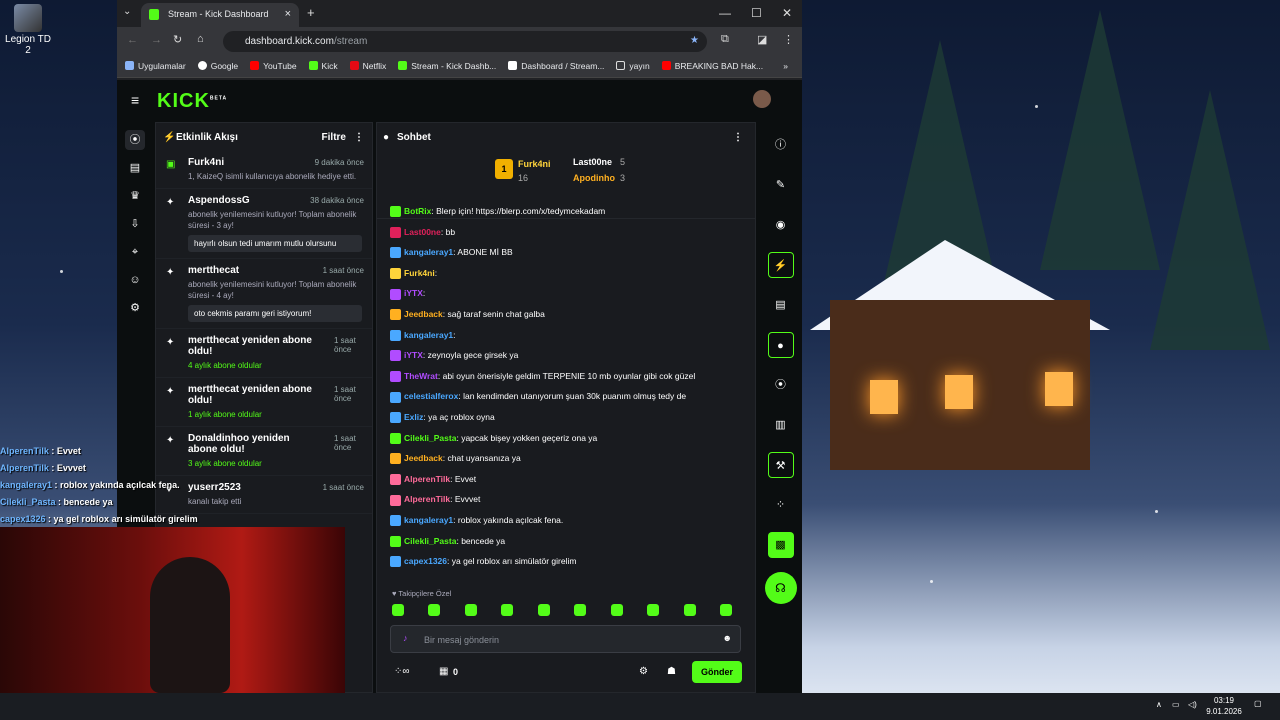 The width and height of the screenshot is (1280, 720). Describe the element at coordinates (334, 137) in the screenshot. I see `filter-button: Filtre` at that location.